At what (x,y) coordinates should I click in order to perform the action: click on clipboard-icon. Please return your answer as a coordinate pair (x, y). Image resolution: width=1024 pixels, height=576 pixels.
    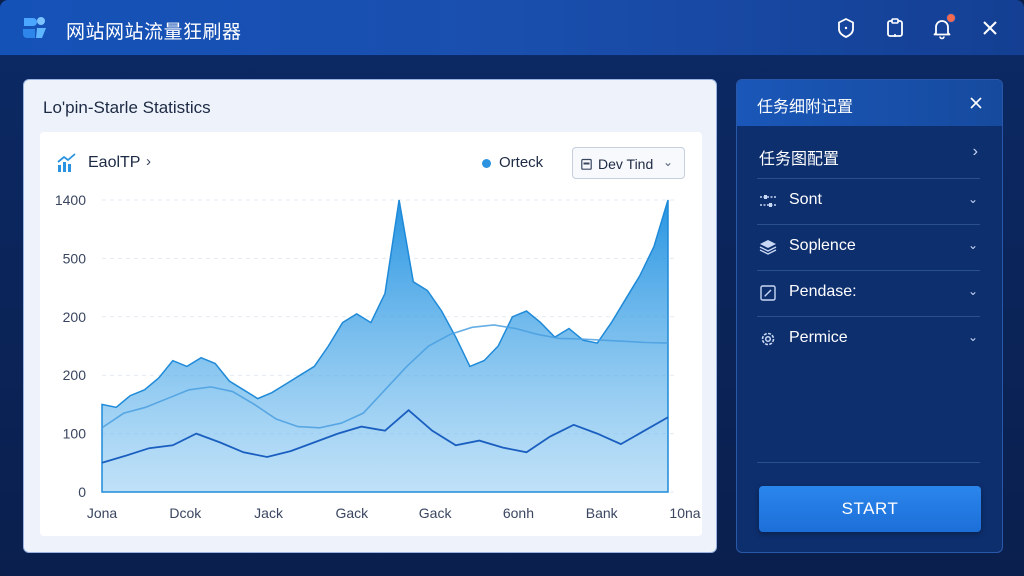
    Looking at the image, I should click on (895, 28).